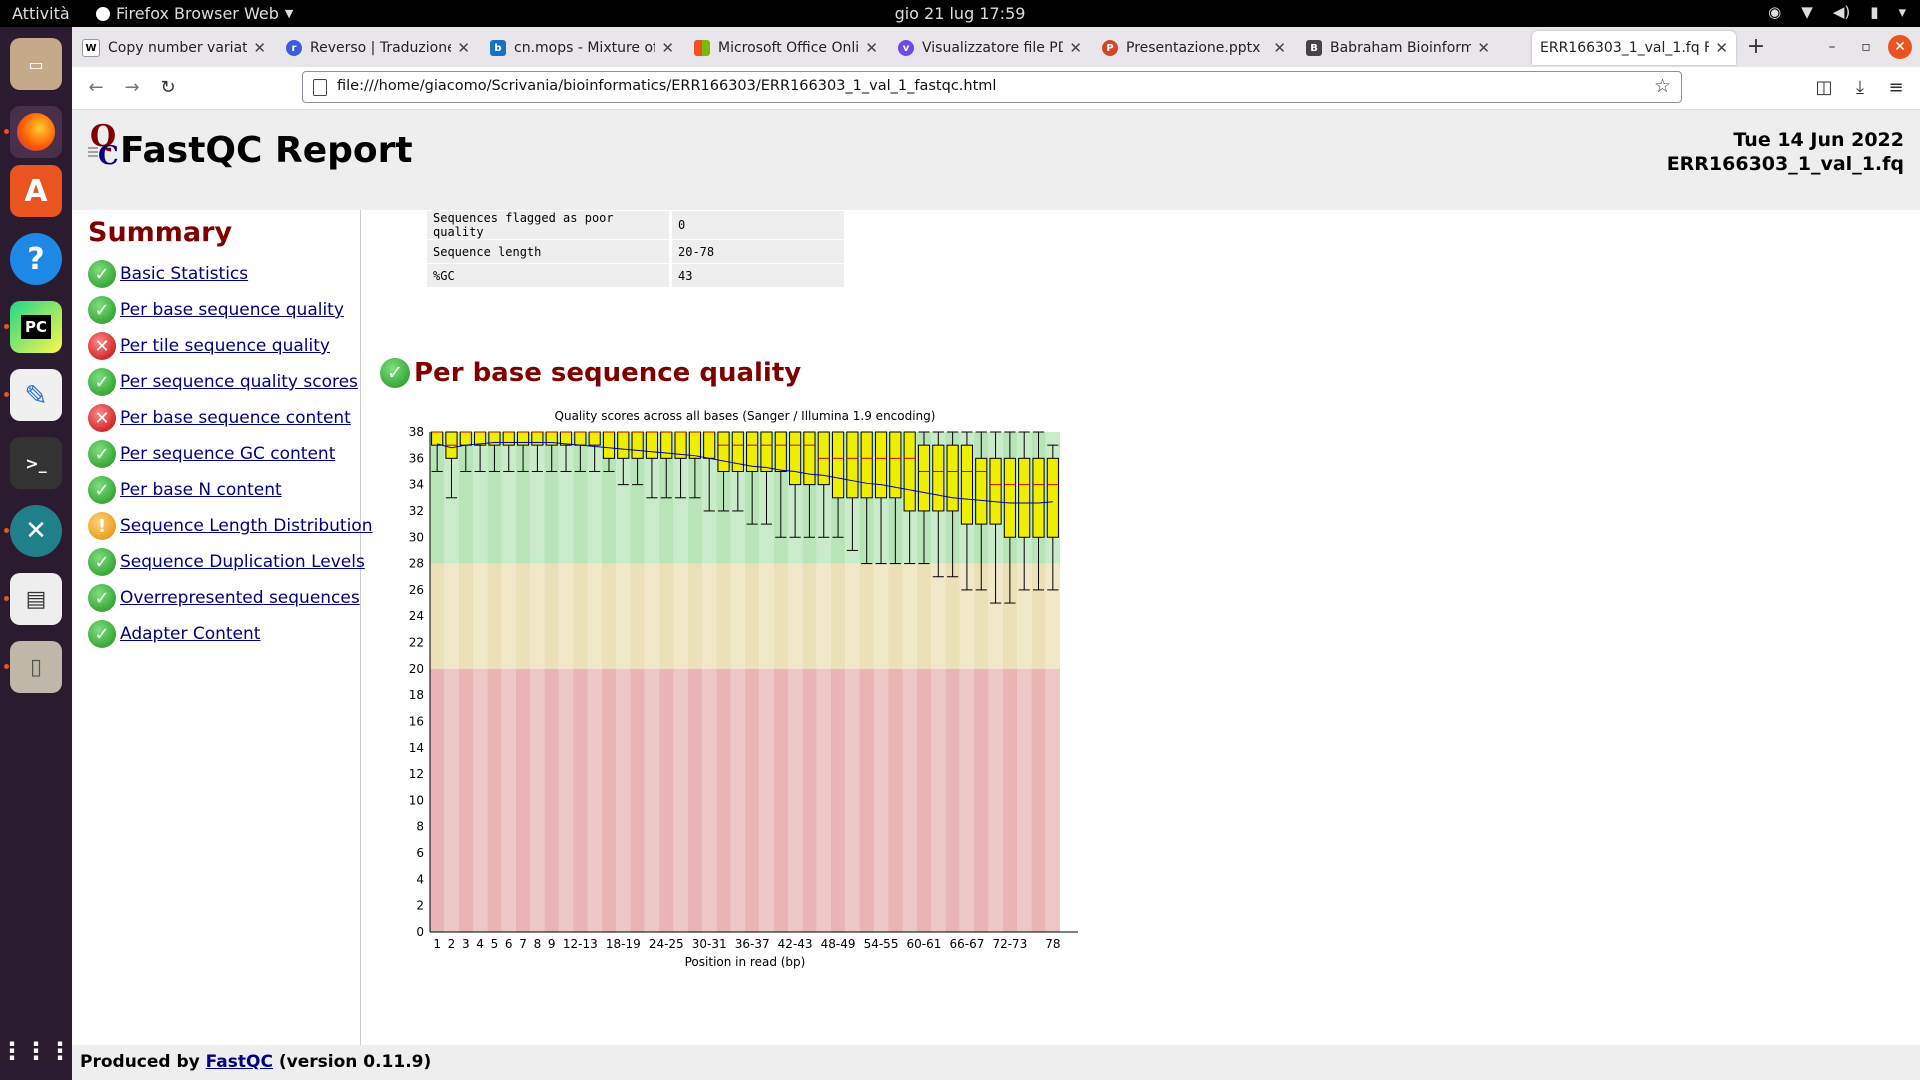 The image size is (1920, 1080). Describe the element at coordinates (174, 48) in the screenshot. I see `tab-0: W Copy number variation ✕` at that location.